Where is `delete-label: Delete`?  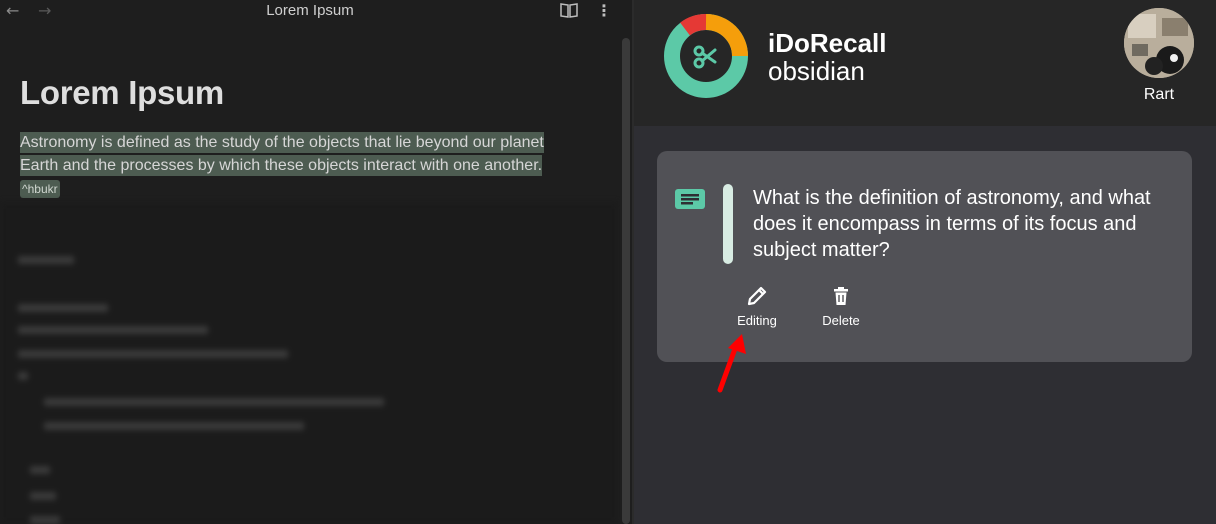 delete-label: Delete is located at coordinates (841, 320).